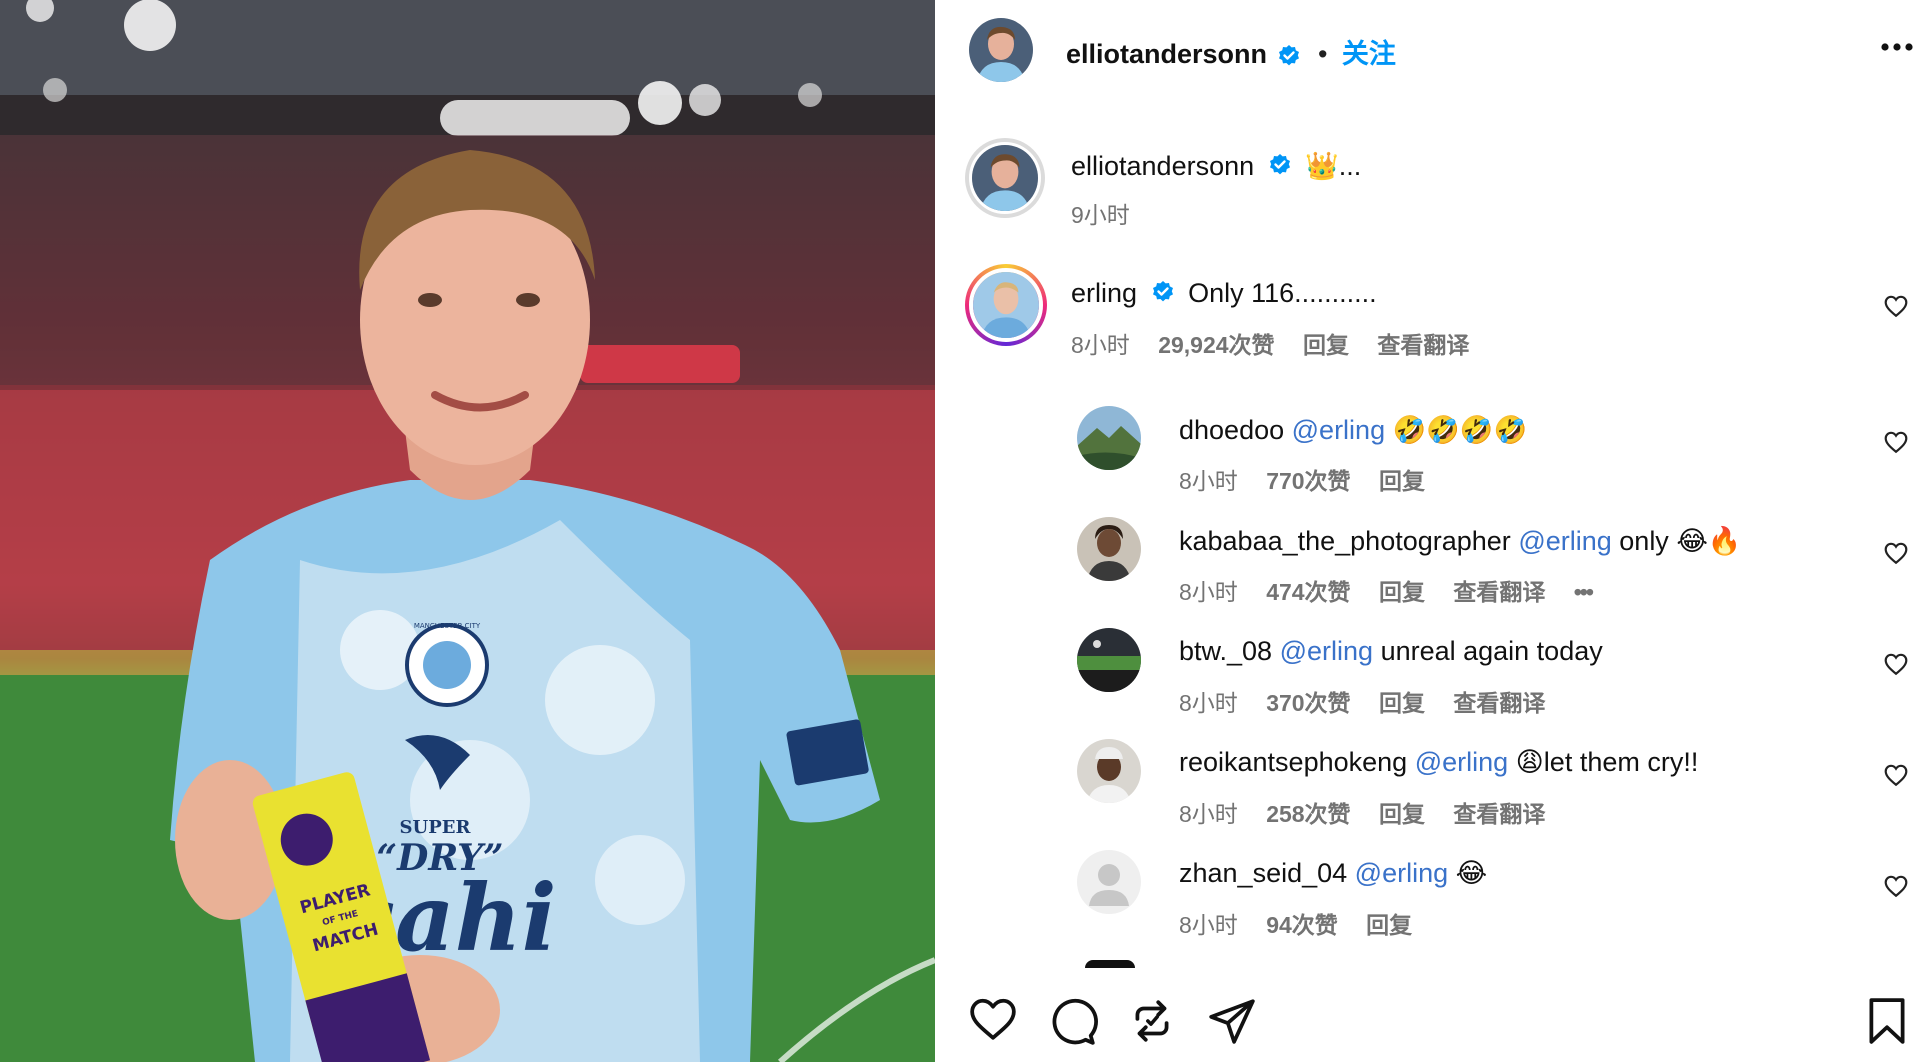 This screenshot has height=1062, width=1928. I want to click on share-icon, so click(1232, 1021).